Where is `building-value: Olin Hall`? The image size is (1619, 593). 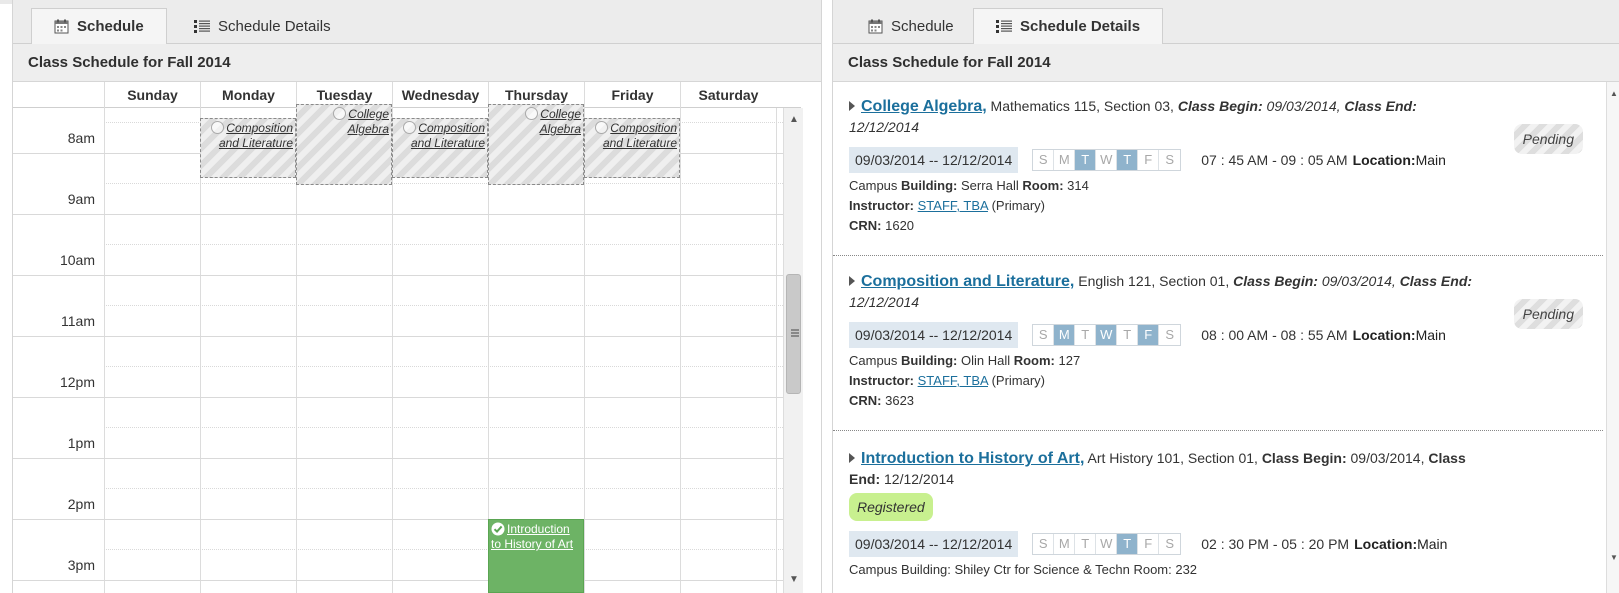 building-value: Olin Hall is located at coordinates (985, 360).